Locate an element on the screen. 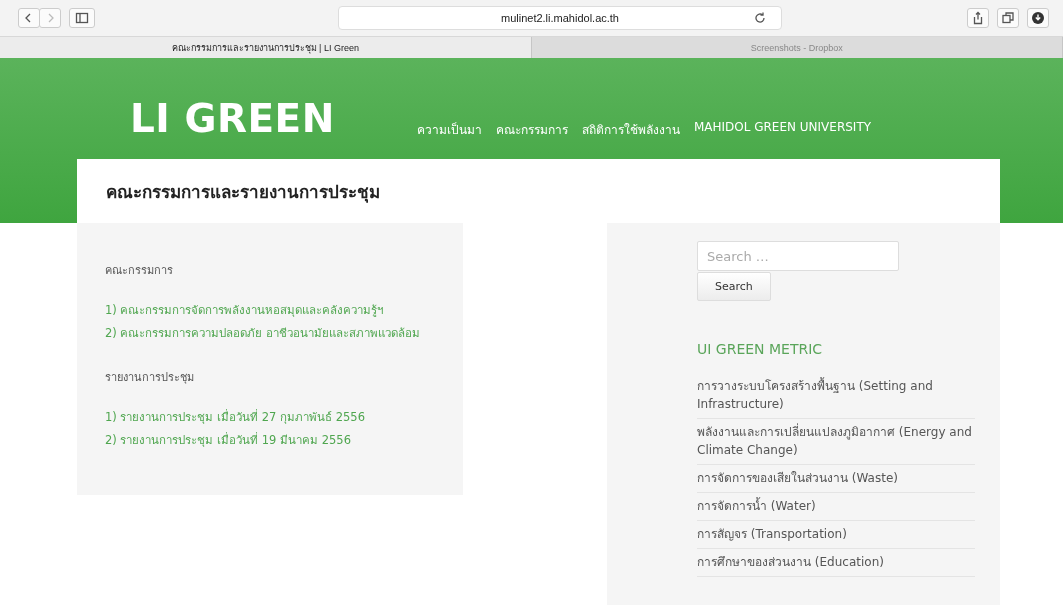 The image size is (1063, 608). section-heading: รายงานการประชุม is located at coordinates (150, 378).